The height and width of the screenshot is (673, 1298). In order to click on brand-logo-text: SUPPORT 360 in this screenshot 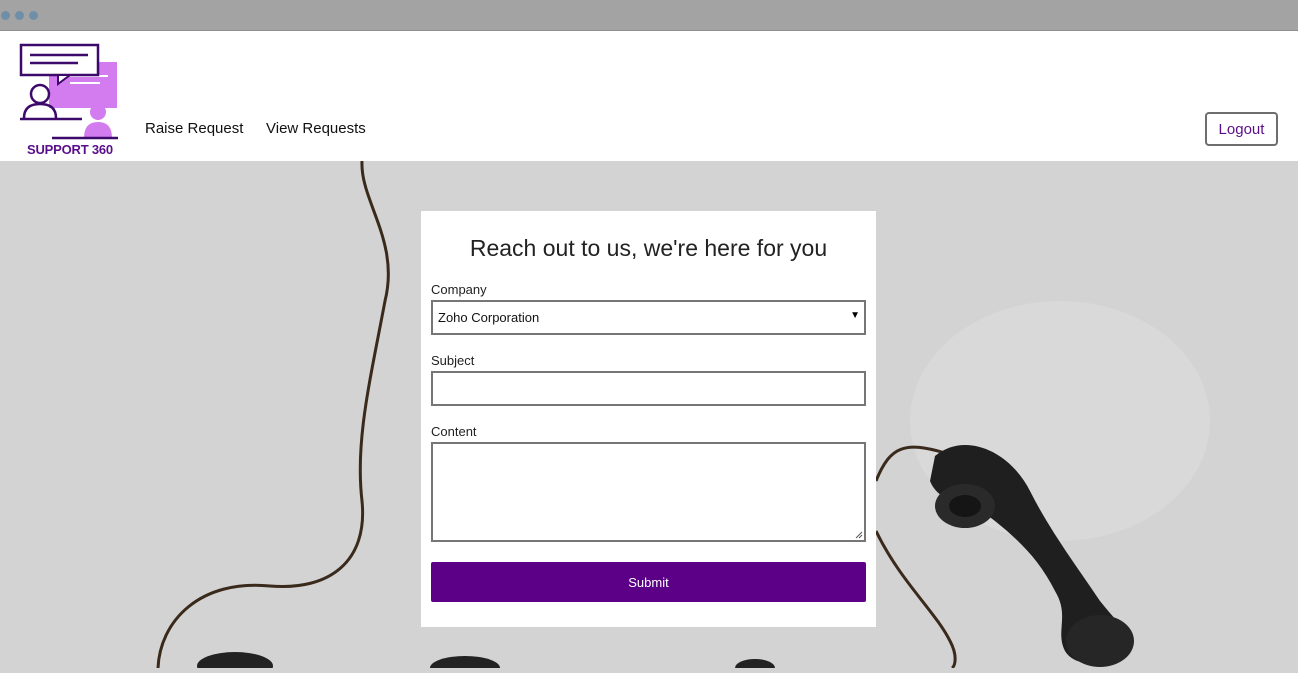, I will do `click(70, 149)`.